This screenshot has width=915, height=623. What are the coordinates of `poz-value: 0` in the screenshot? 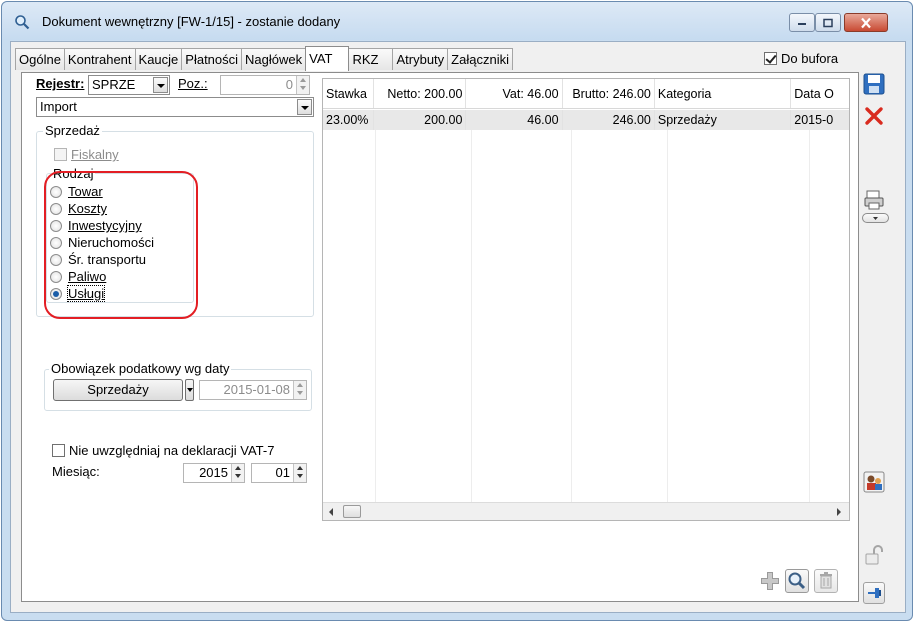 It's located at (289, 84).